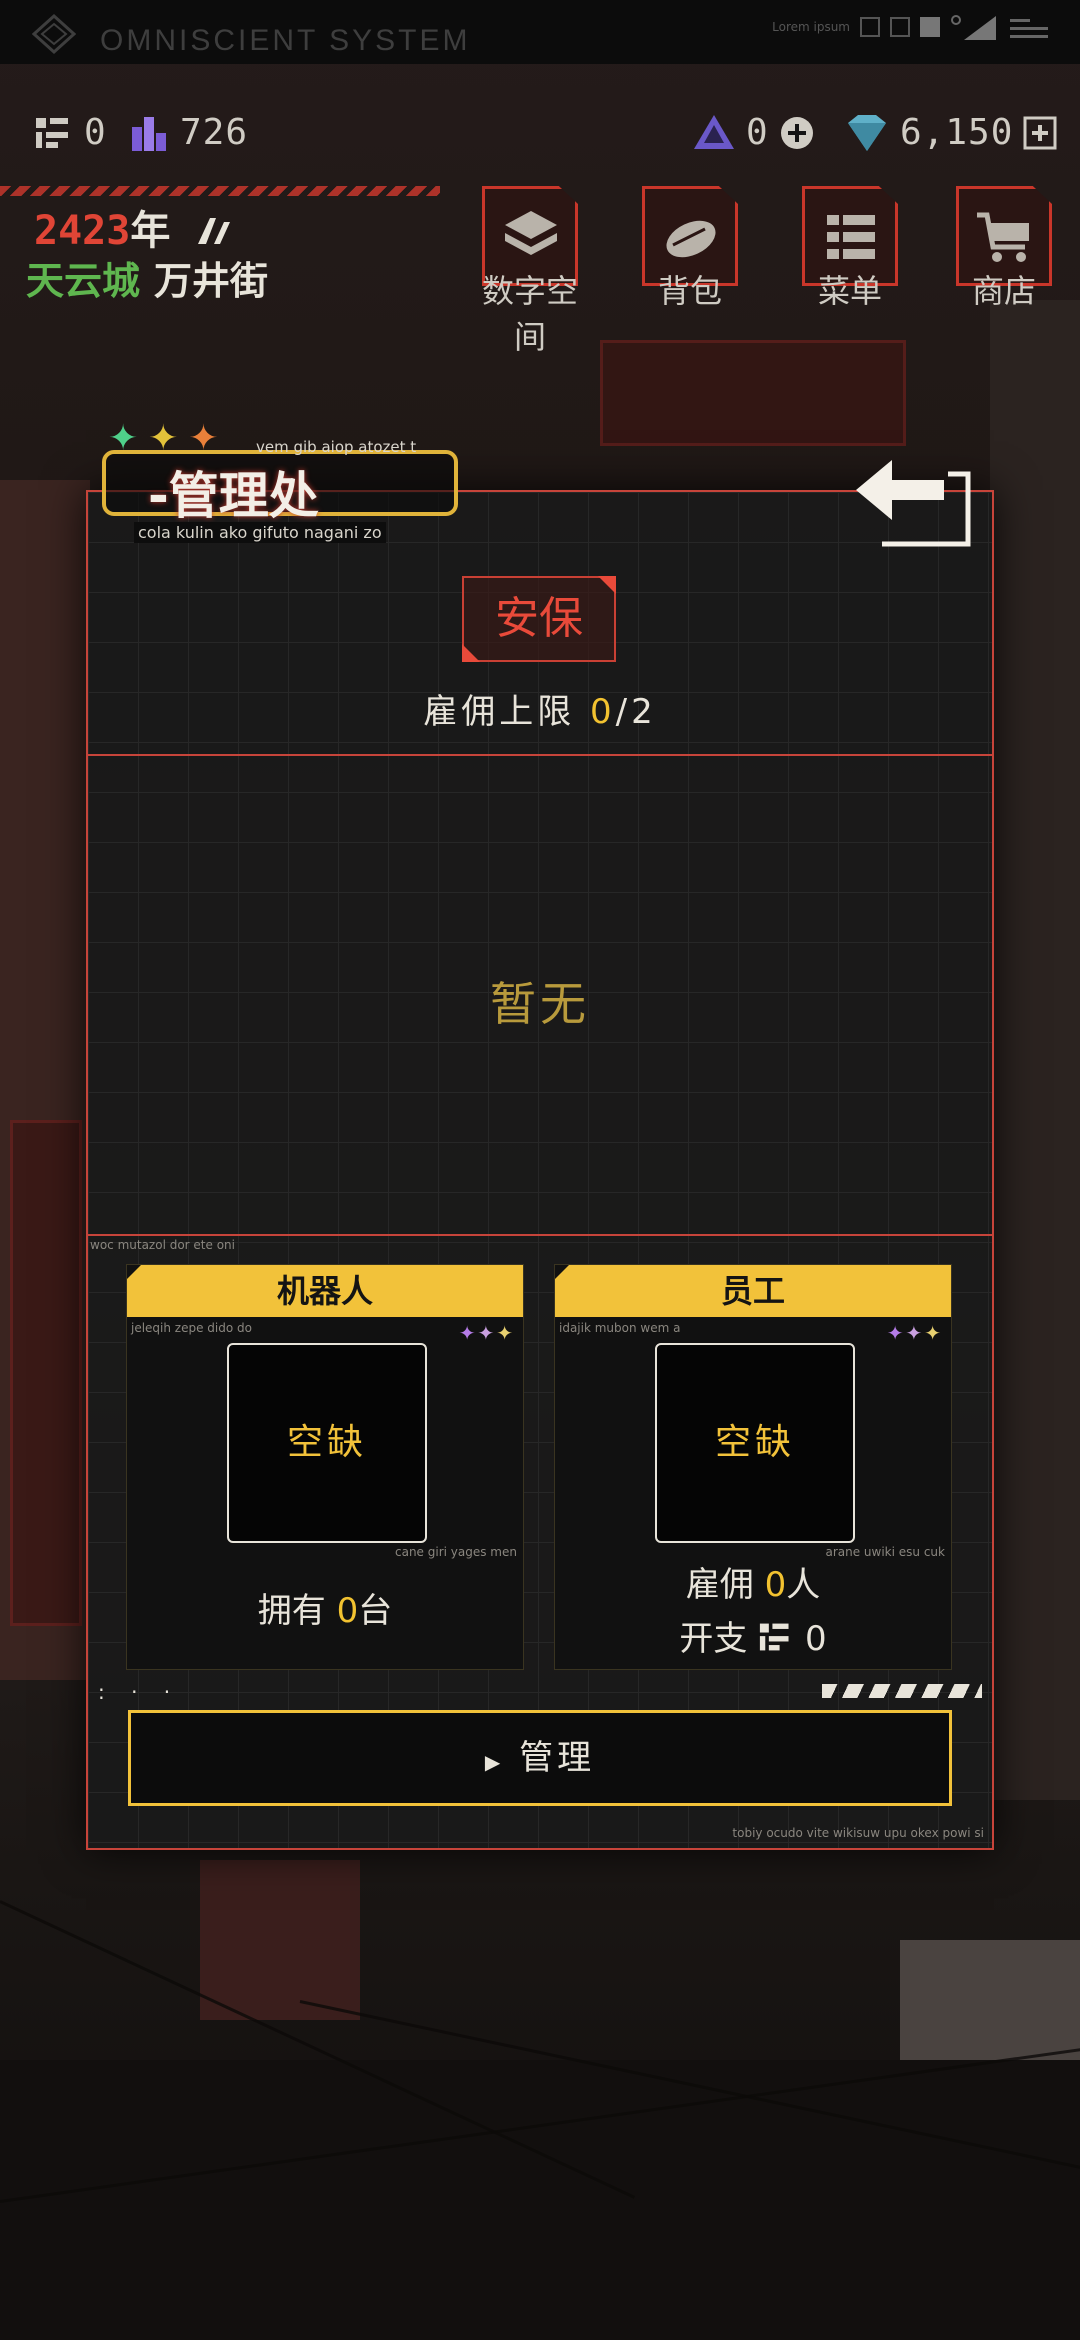 Image resolution: width=1080 pixels, height=2340 pixels. Describe the element at coordinates (719, 1585) in the screenshot. I see `hired-label: 雇佣` at that location.